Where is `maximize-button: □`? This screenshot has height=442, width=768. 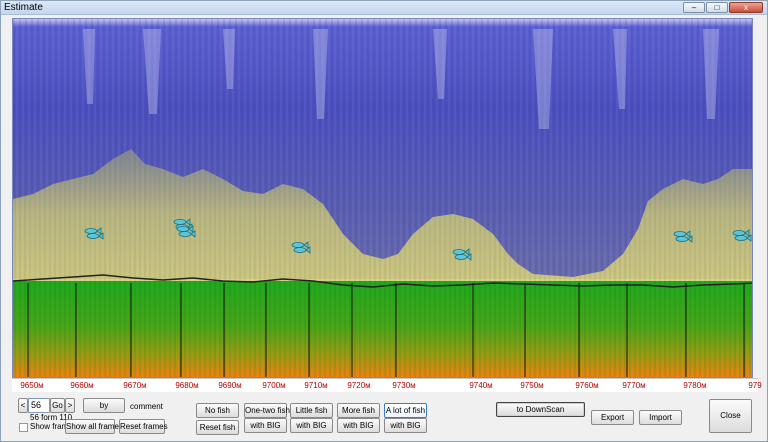
maximize-button: □ is located at coordinates (717, 7).